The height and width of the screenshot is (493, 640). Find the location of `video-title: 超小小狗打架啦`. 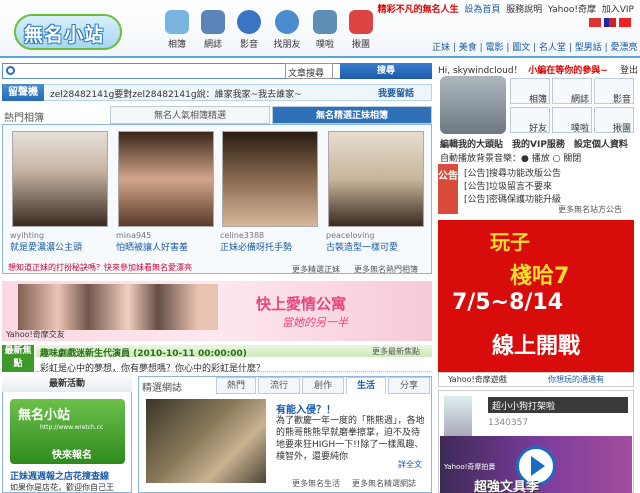

video-title: 超小小狗打架啦 is located at coordinates (558, 405).